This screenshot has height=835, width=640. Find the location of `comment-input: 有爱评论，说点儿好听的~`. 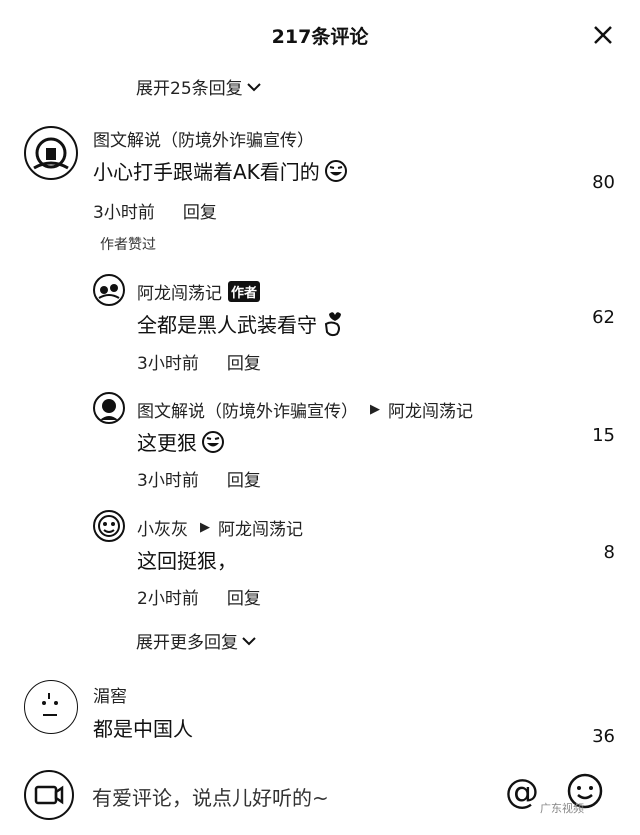

comment-input: 有爱评论，说点儿好听的~ is located at coordinates (210, 796).